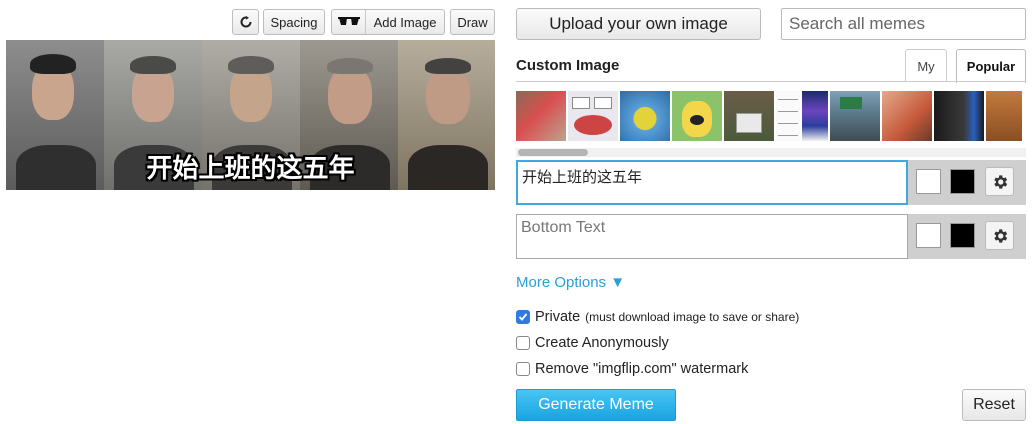 This screenshot has width=1035, height=424. What do you see at coordinates (523, 343) in the screenshot?
I see `anonymous-checkbox` at bounding box center [523, 343].